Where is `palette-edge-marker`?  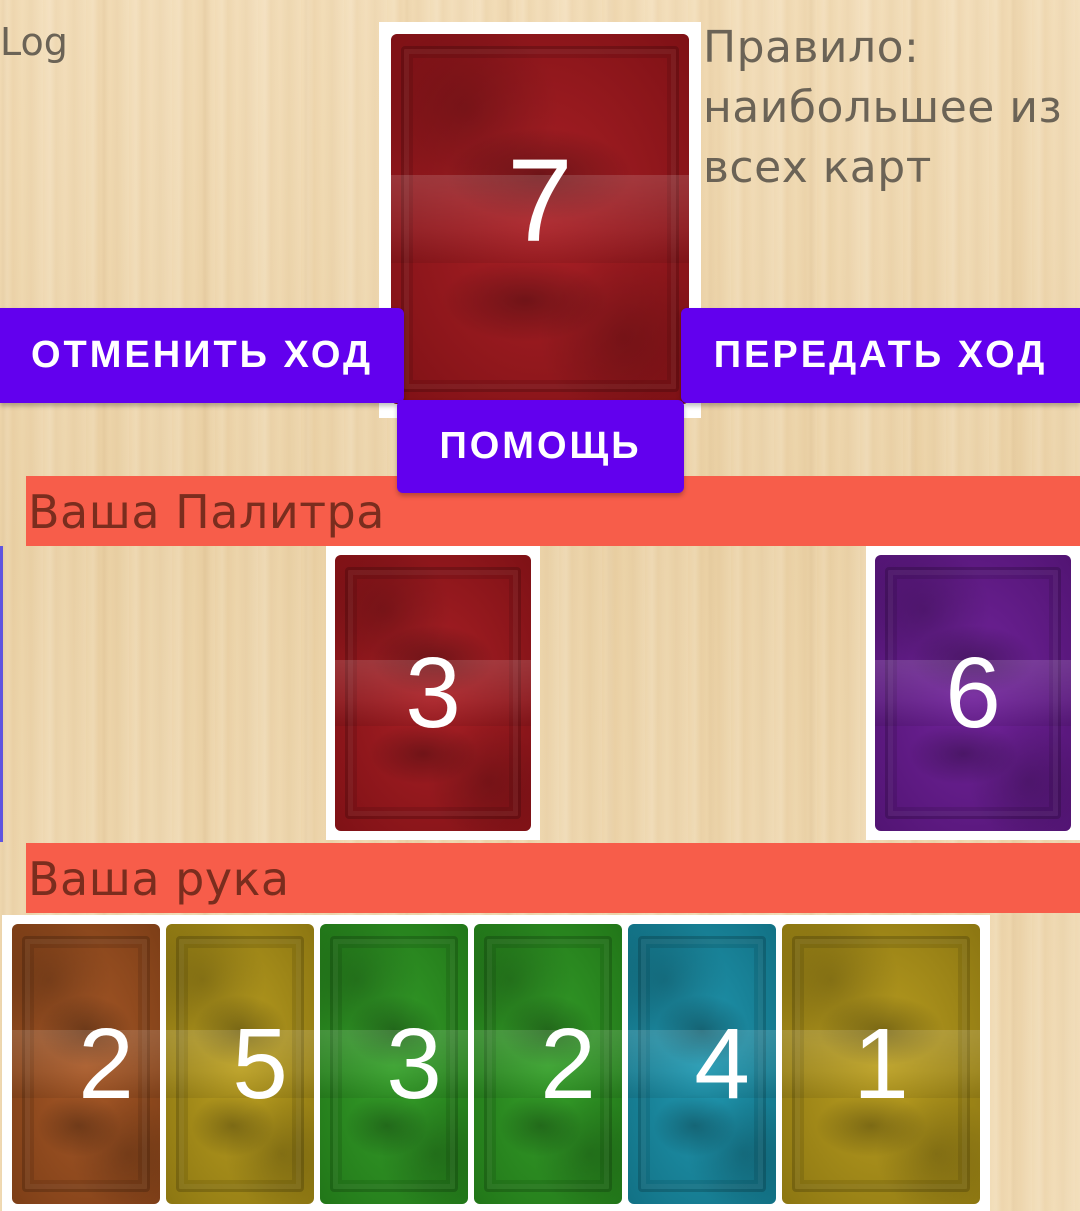 palette-edge-marker is located at coordinates (1, 694).